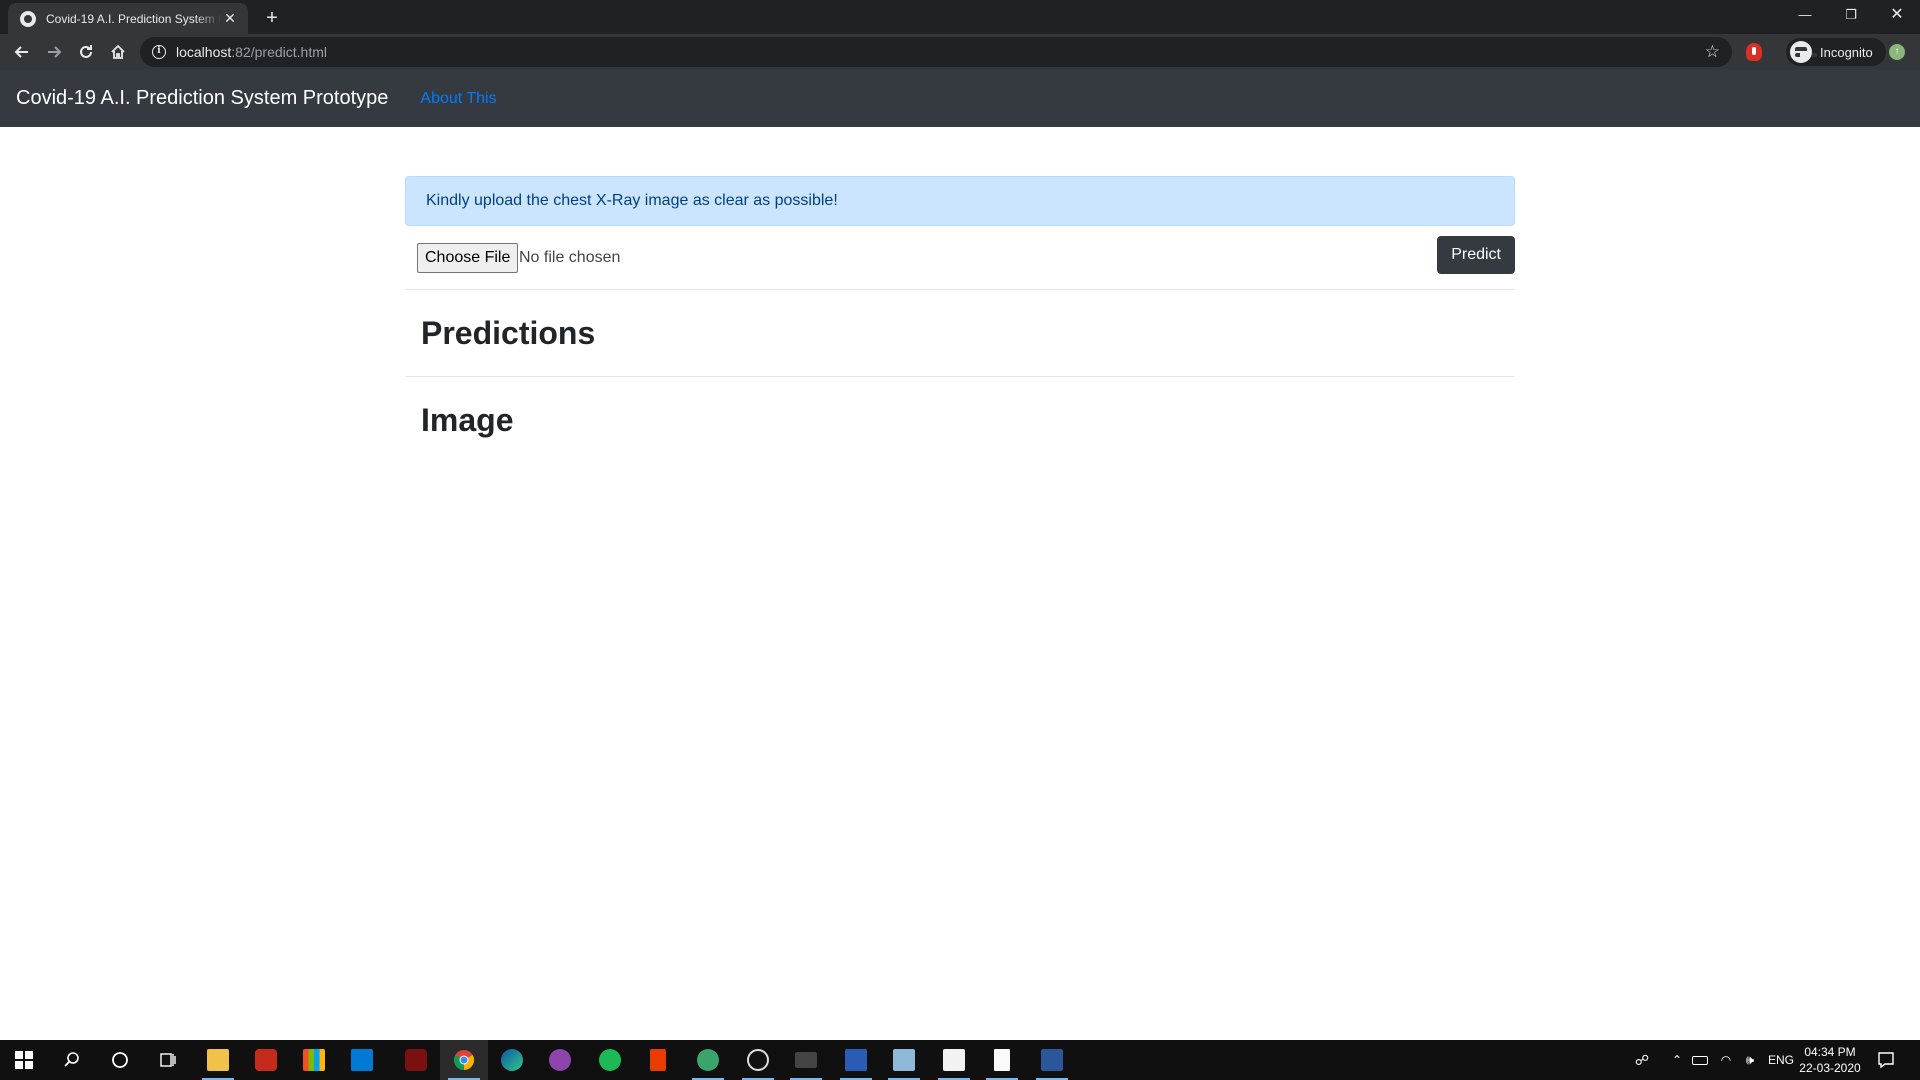 This screenshot has width=1920, height=1080. I want to click on volume-icon: 🕪, so click(1750, 1060).